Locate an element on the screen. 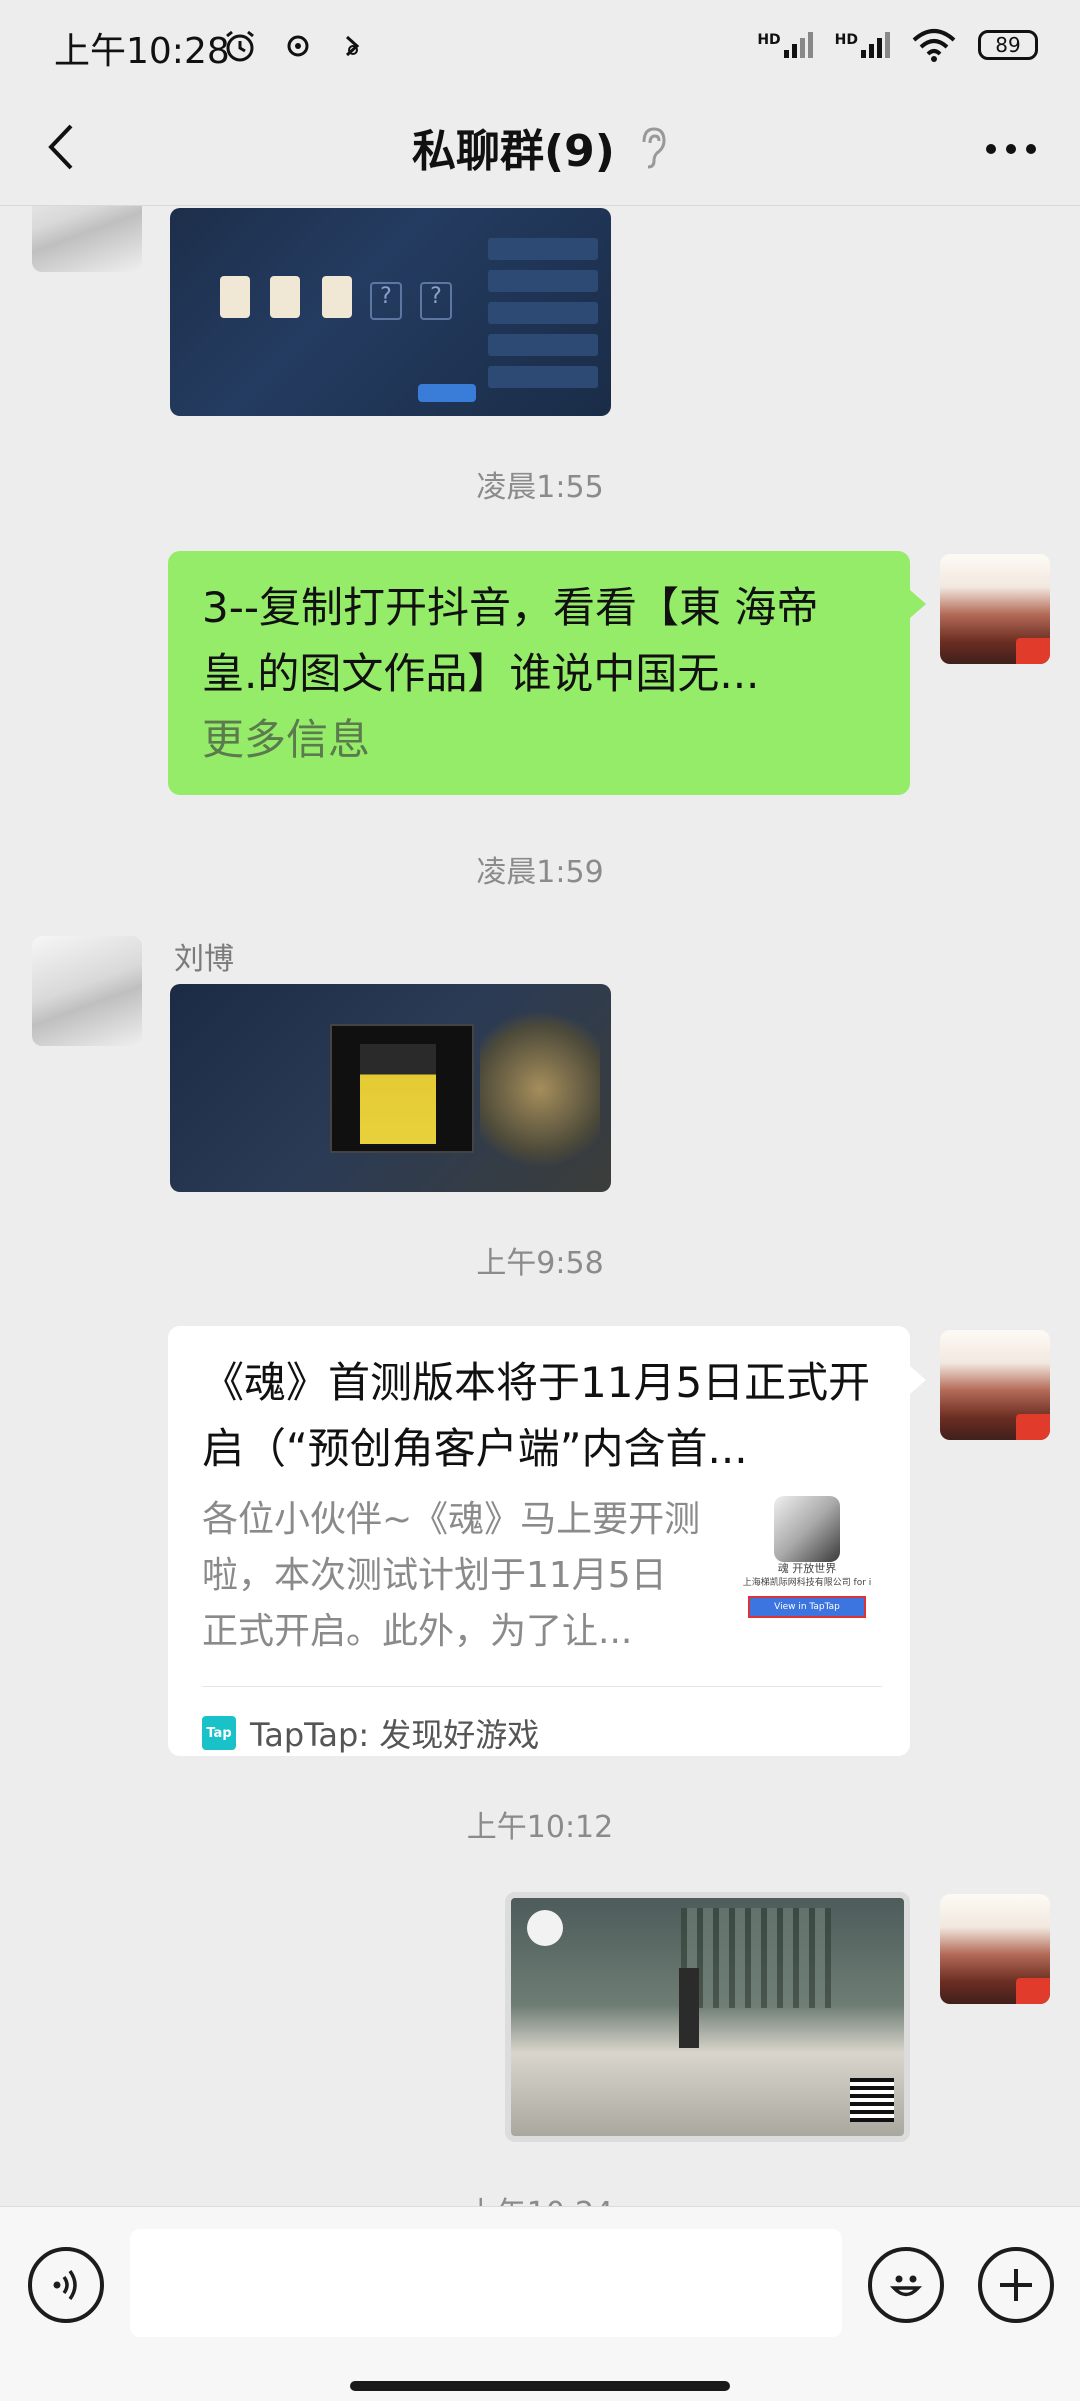 This screenshot has height=2401, width=1080. poster-logo is located at coordinates (545, 1928).